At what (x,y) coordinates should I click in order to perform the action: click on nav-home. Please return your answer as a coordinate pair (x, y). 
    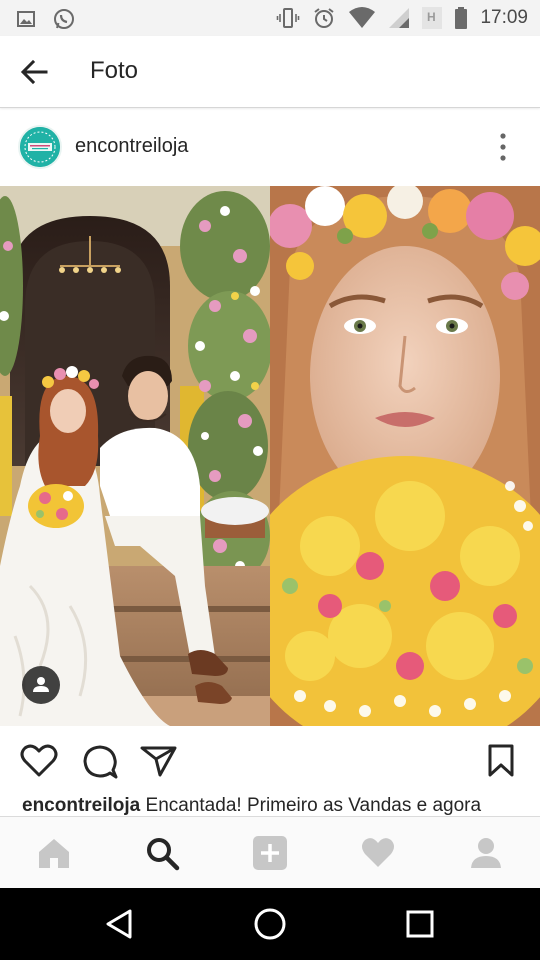
    Looking at the image, I should click on (54, 853).